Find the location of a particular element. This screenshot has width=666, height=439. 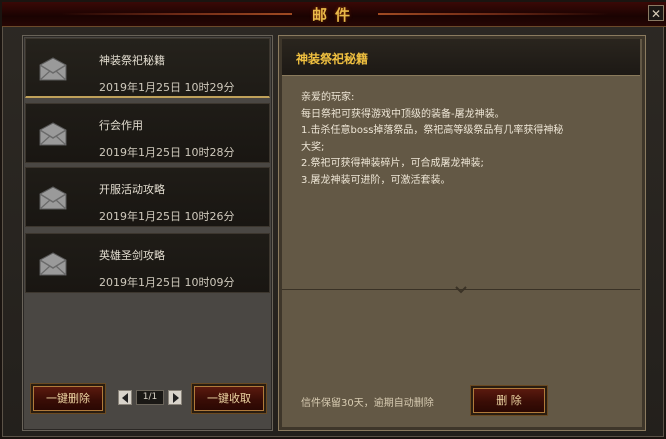

mail-date: 2019年1月25日 10时29分 is located at coordinates (167, 87).